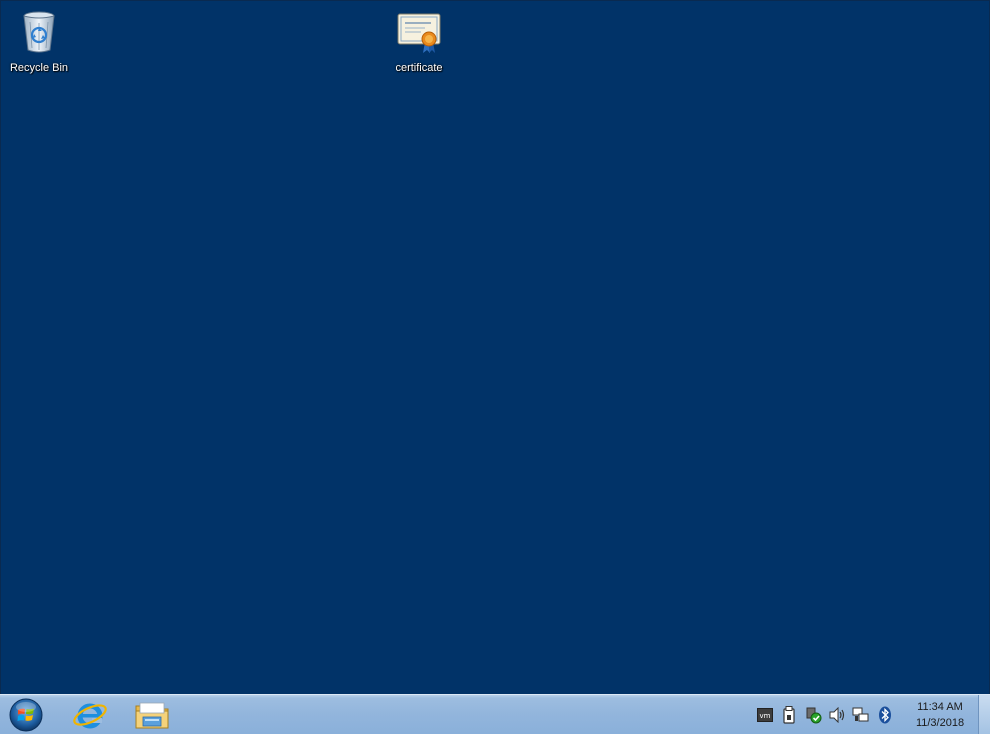 This screenshot has width=990, height=734. What do you see at coordinates (825, 714) in the screenshot?
I see `system-tray: vm` at bounding box center [825, 714].